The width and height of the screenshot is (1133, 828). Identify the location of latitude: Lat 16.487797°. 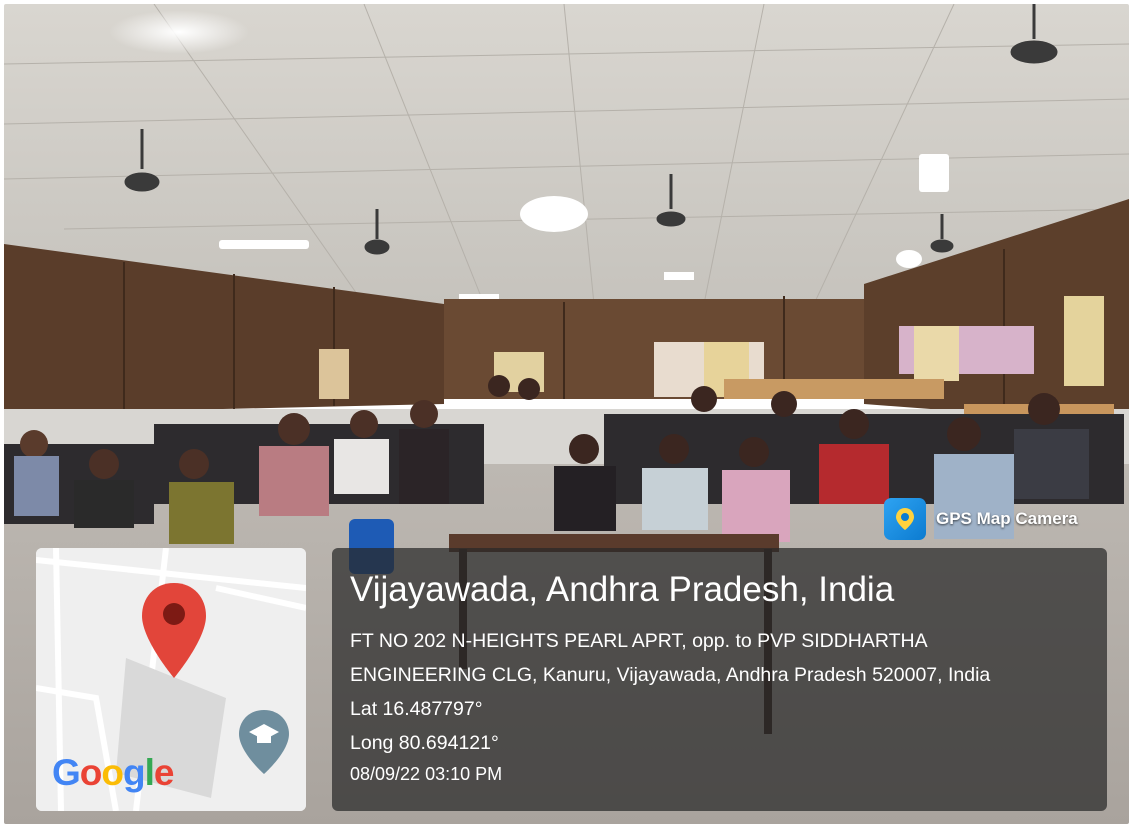
(416, 709).